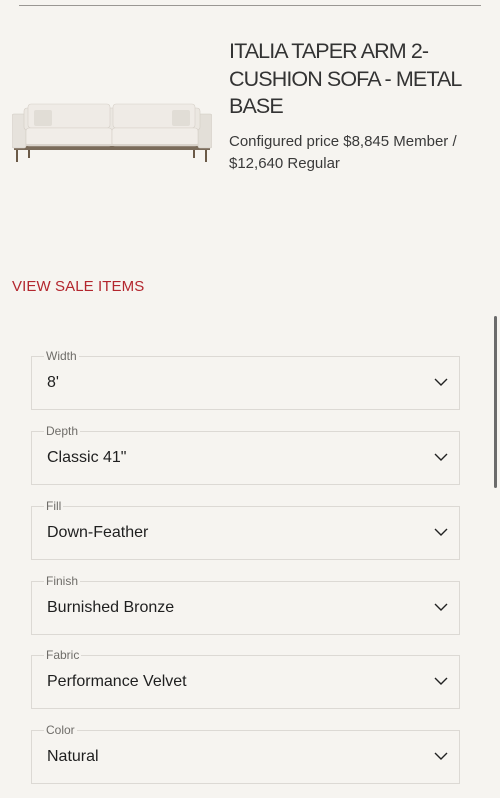  Describe the element at coordinates (245, 458) in the screenshot. I see `depth-select: Classic 41"` at that location.